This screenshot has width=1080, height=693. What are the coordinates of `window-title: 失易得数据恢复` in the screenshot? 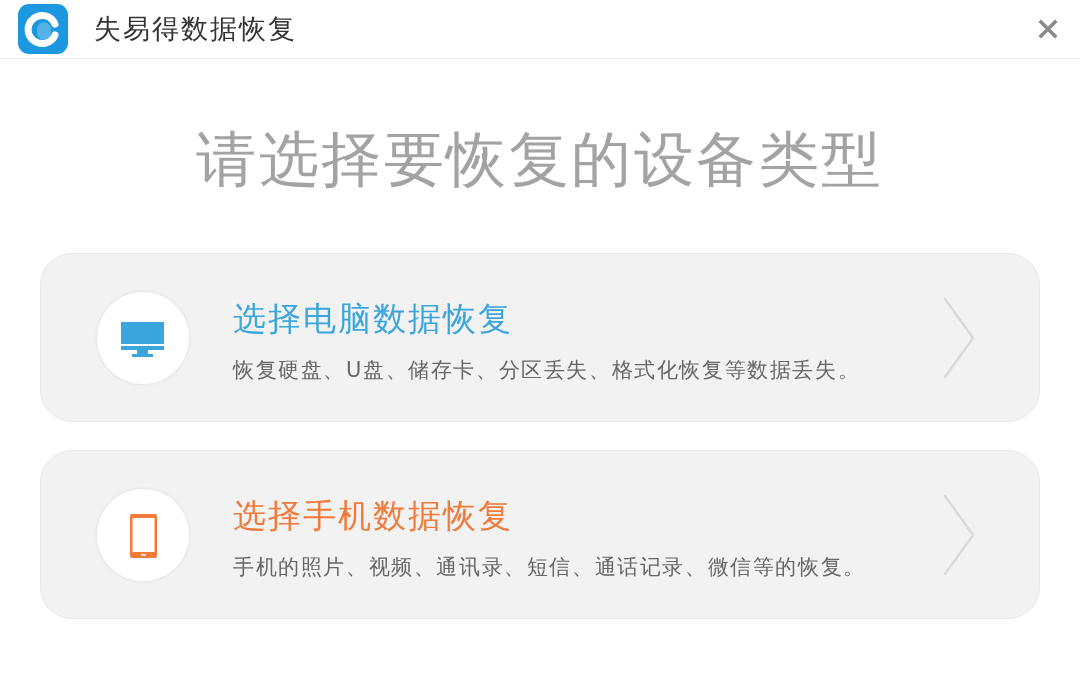 It's located at (195, 29).